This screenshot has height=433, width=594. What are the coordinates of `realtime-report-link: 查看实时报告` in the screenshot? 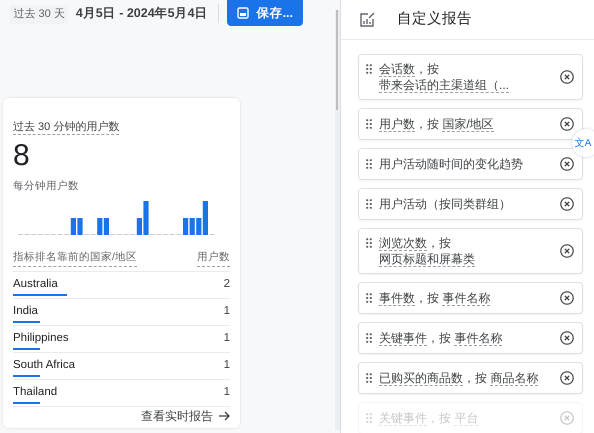 It's located at (185, 415).